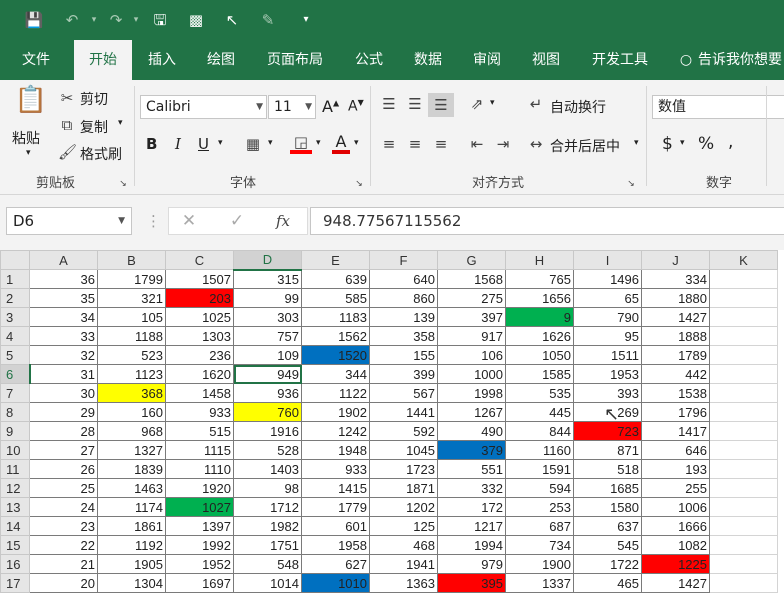  What do you see at coordinates (403, 412) in the screenshot?
I see `cell-f8: 1441` at bounding box center [403, 412].